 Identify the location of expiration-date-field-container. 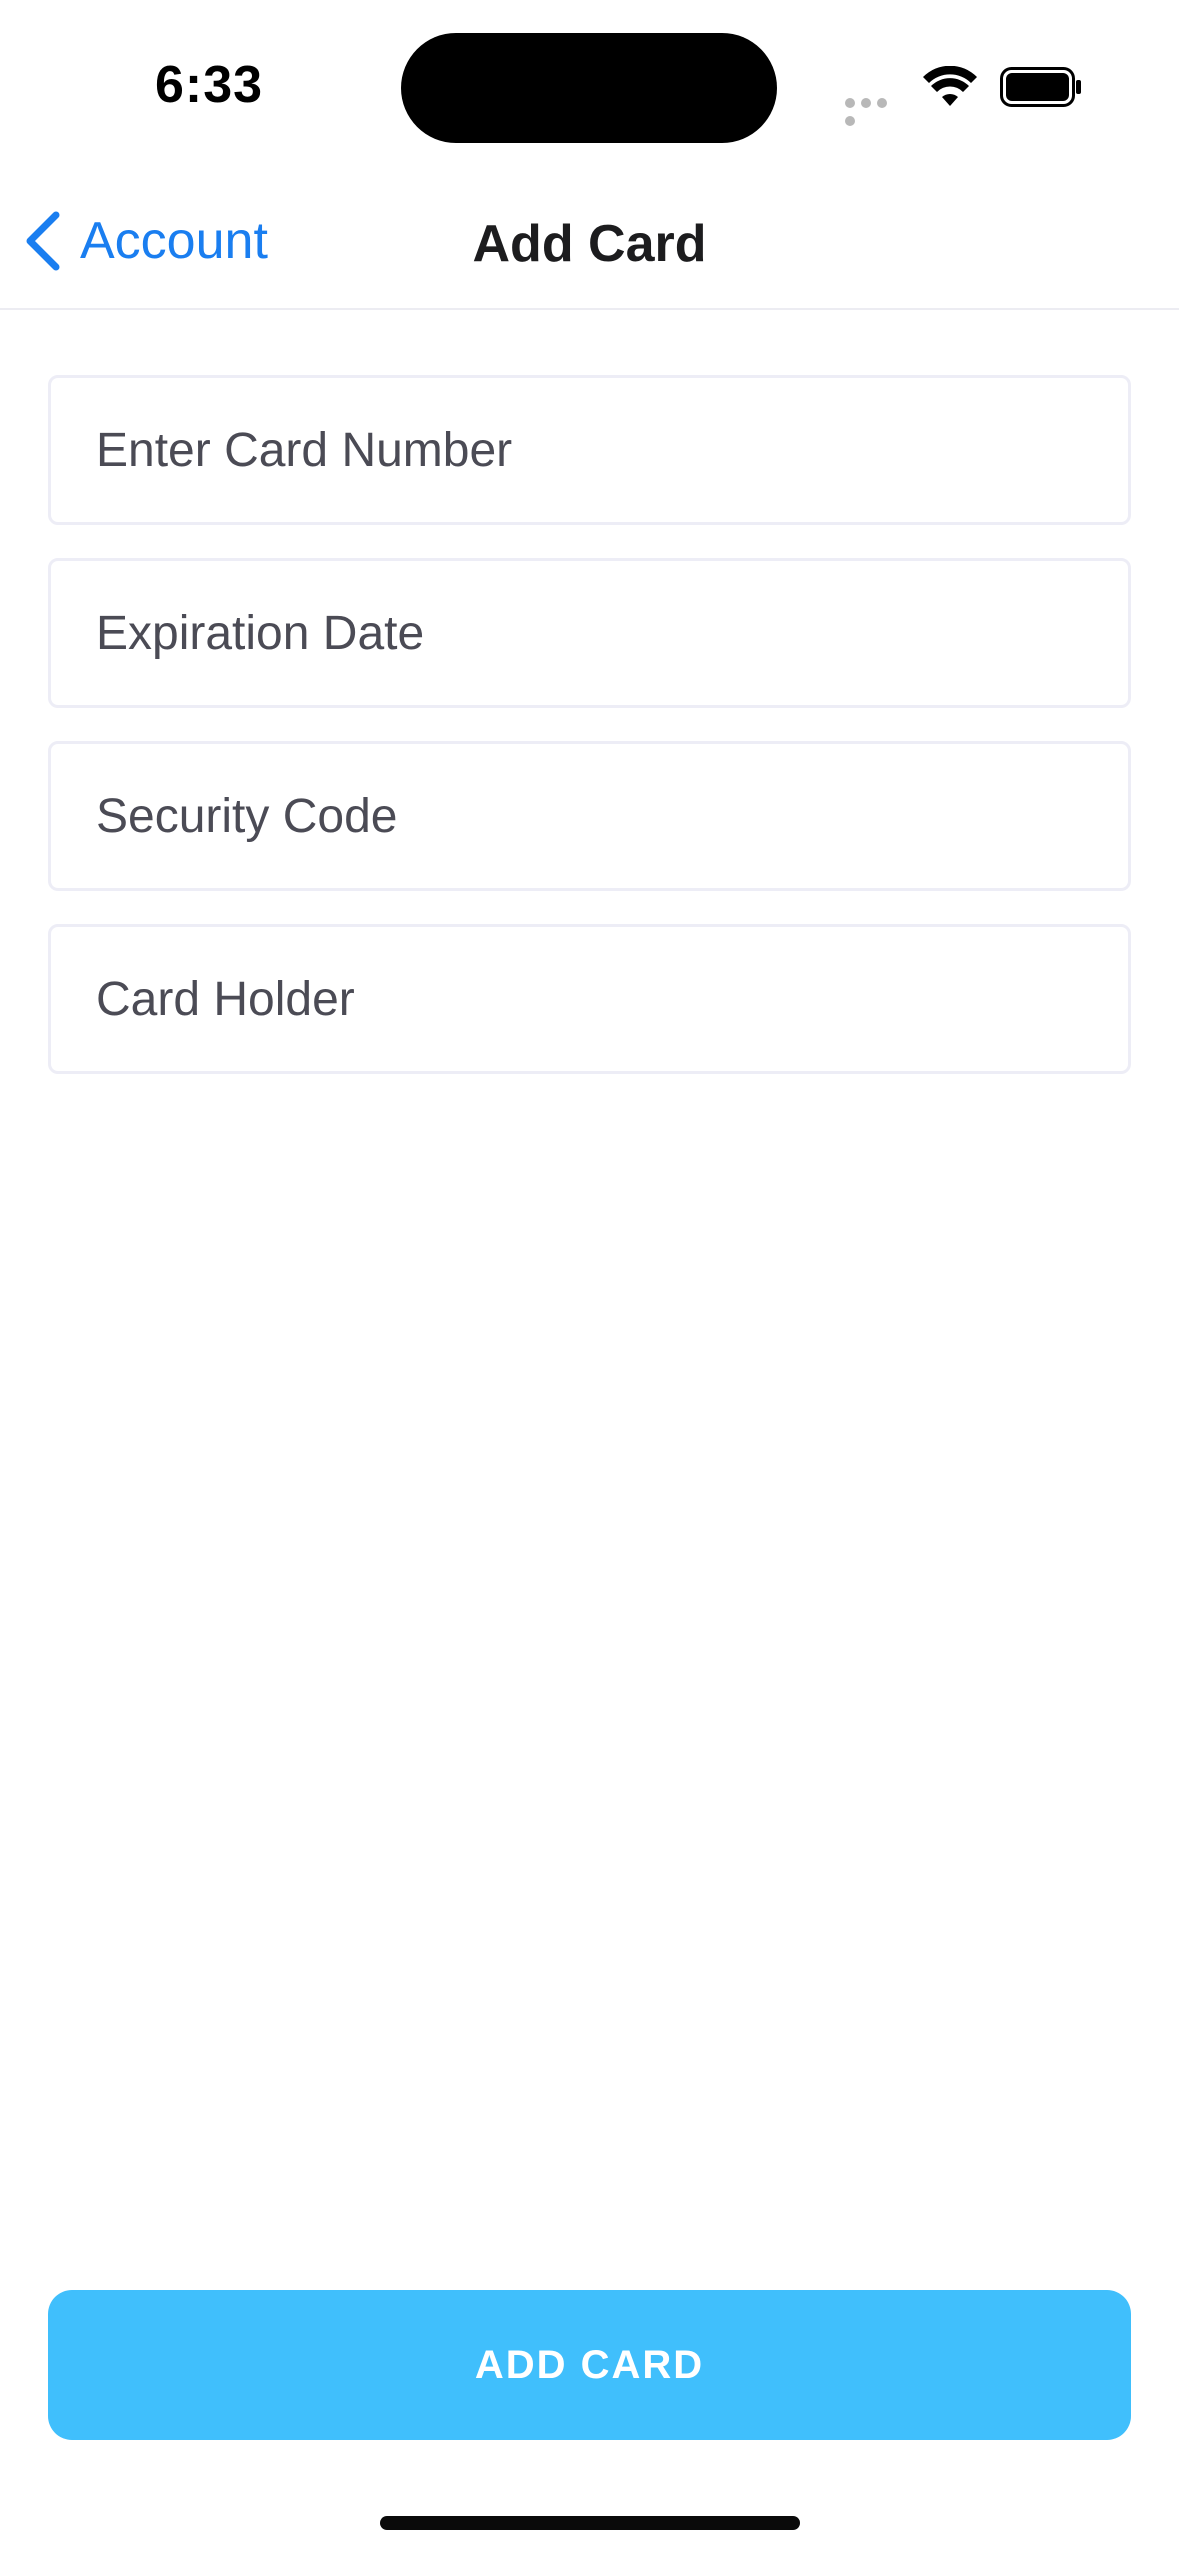
(589, 633).